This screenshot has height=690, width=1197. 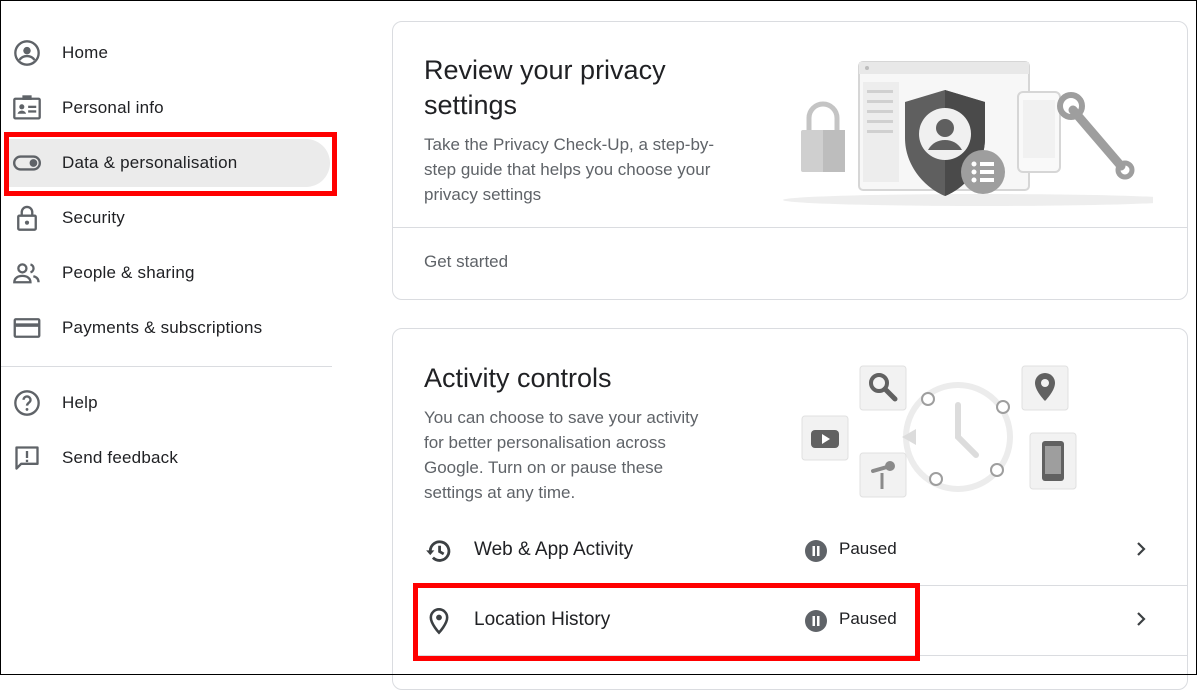 What do you see at coordinates (439, 621) in the screenshot?
I see `location-pin-icon` at bounding box center [439, 621].